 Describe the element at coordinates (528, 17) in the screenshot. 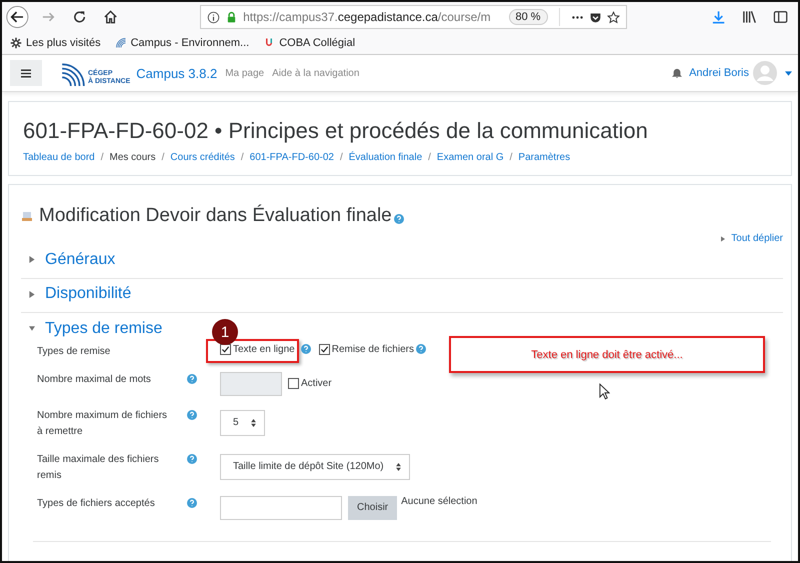

I see `zoom-level: 80 %` at that location.